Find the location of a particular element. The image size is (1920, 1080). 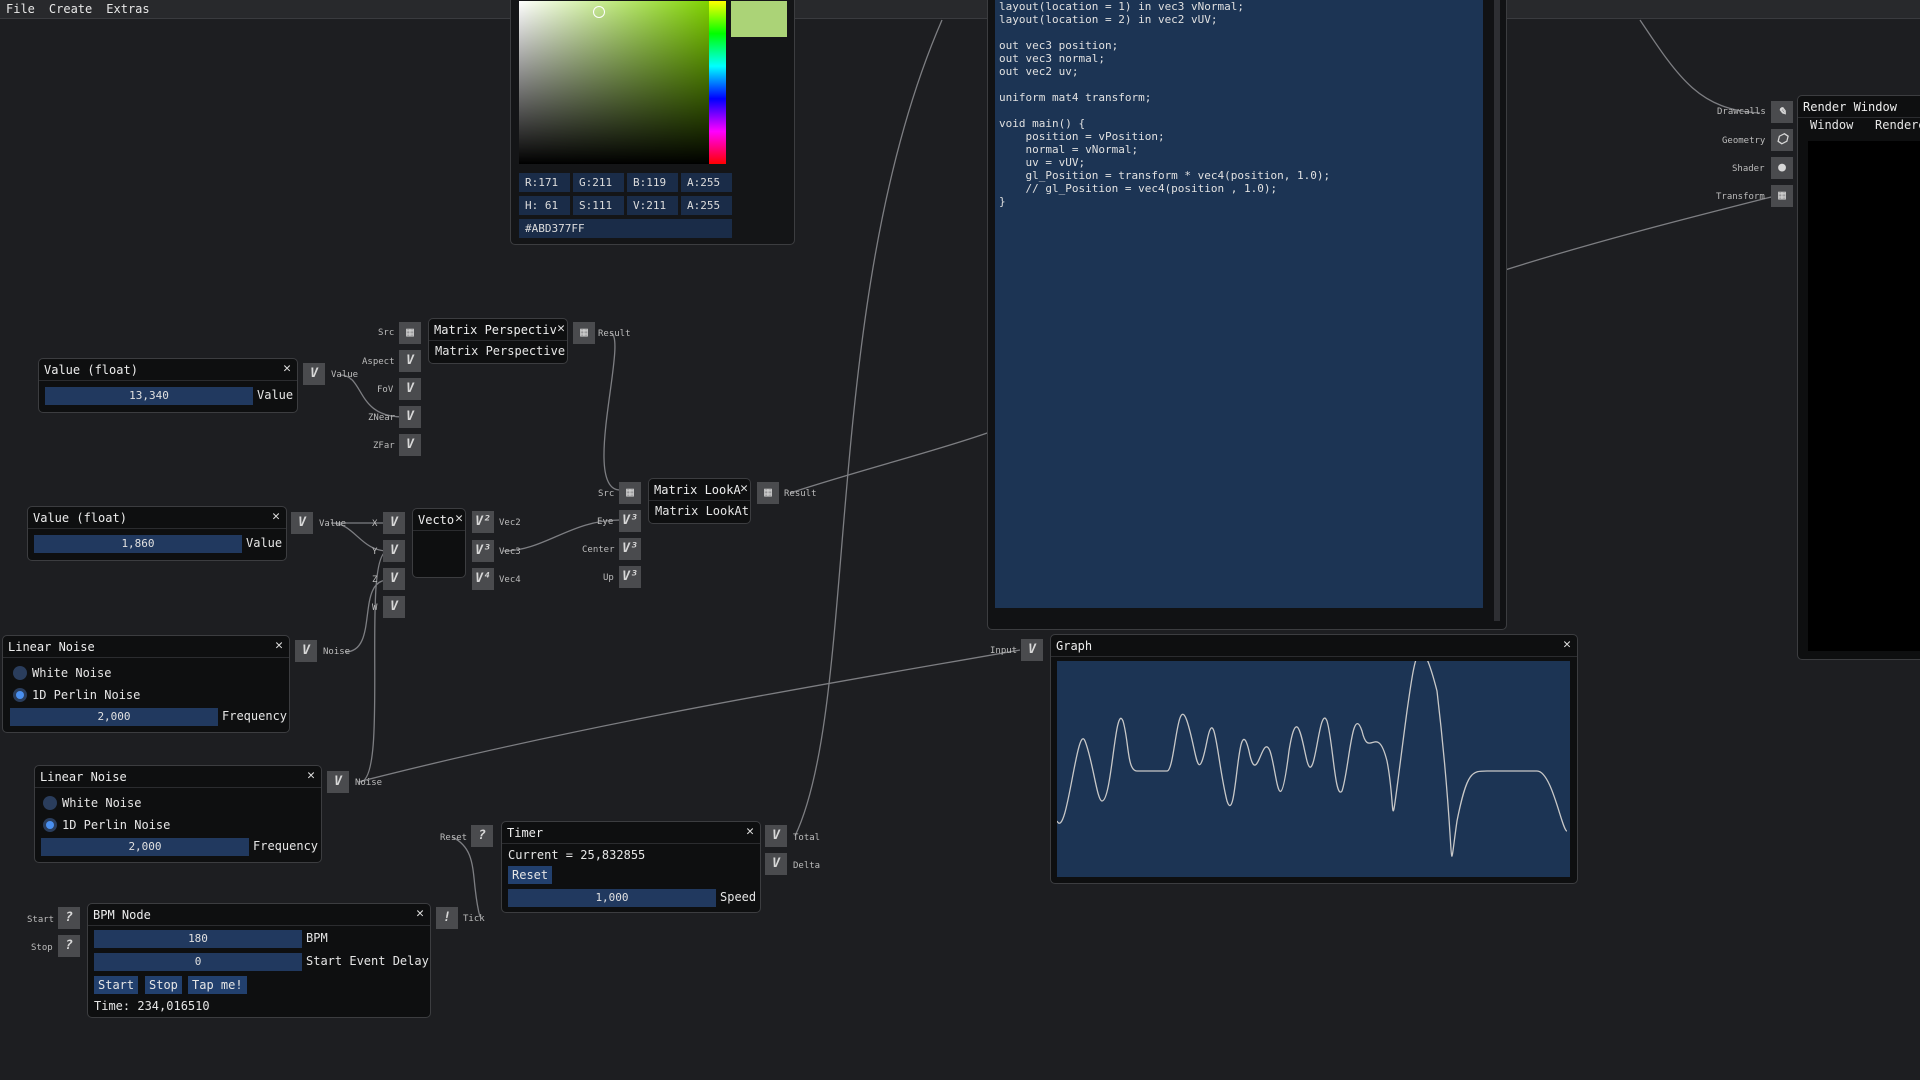

stop-button: Stop is located at coordinates (163, 985).